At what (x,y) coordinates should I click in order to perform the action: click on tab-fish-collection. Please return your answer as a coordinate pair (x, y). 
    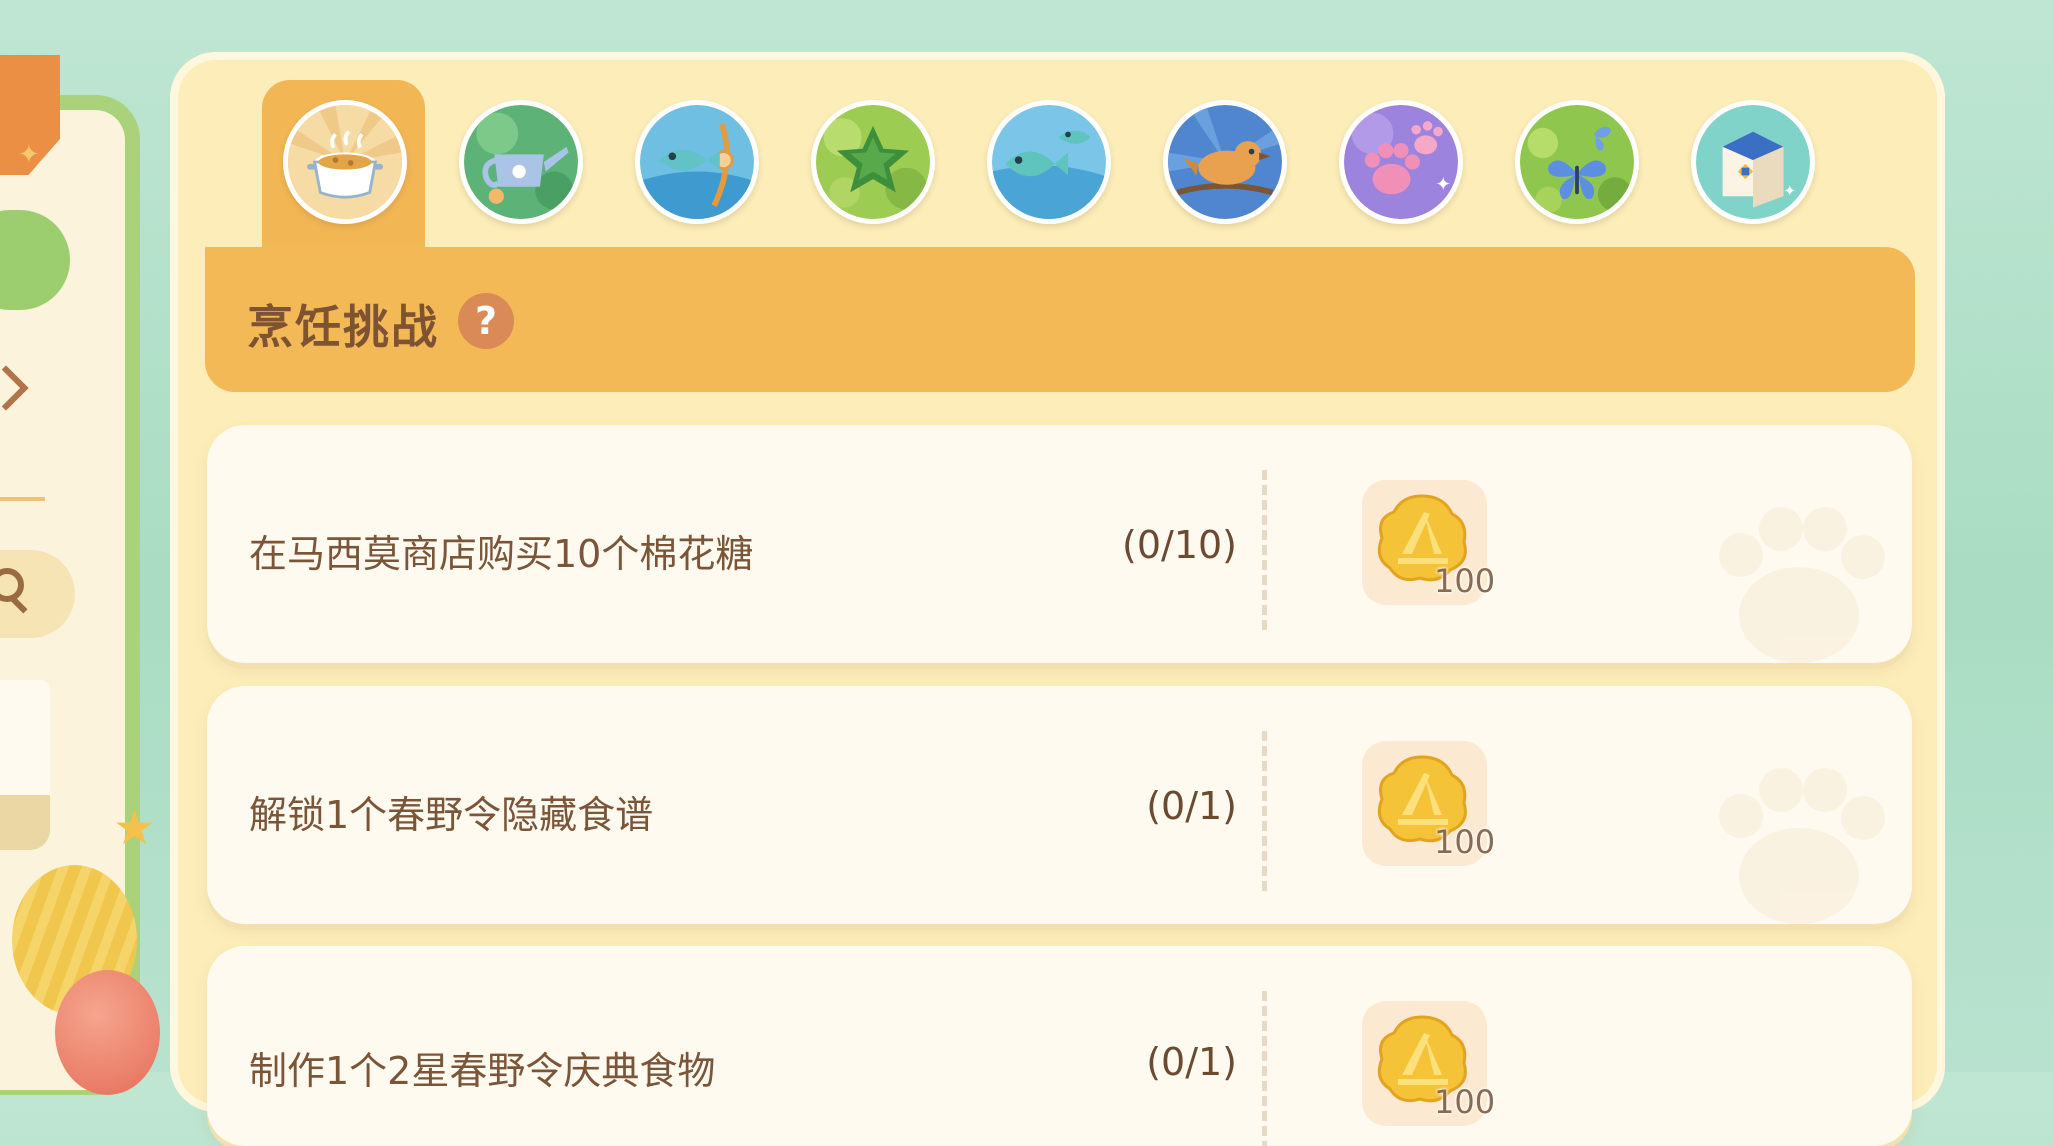
    Looking at the image, I should click on (1049, 162).